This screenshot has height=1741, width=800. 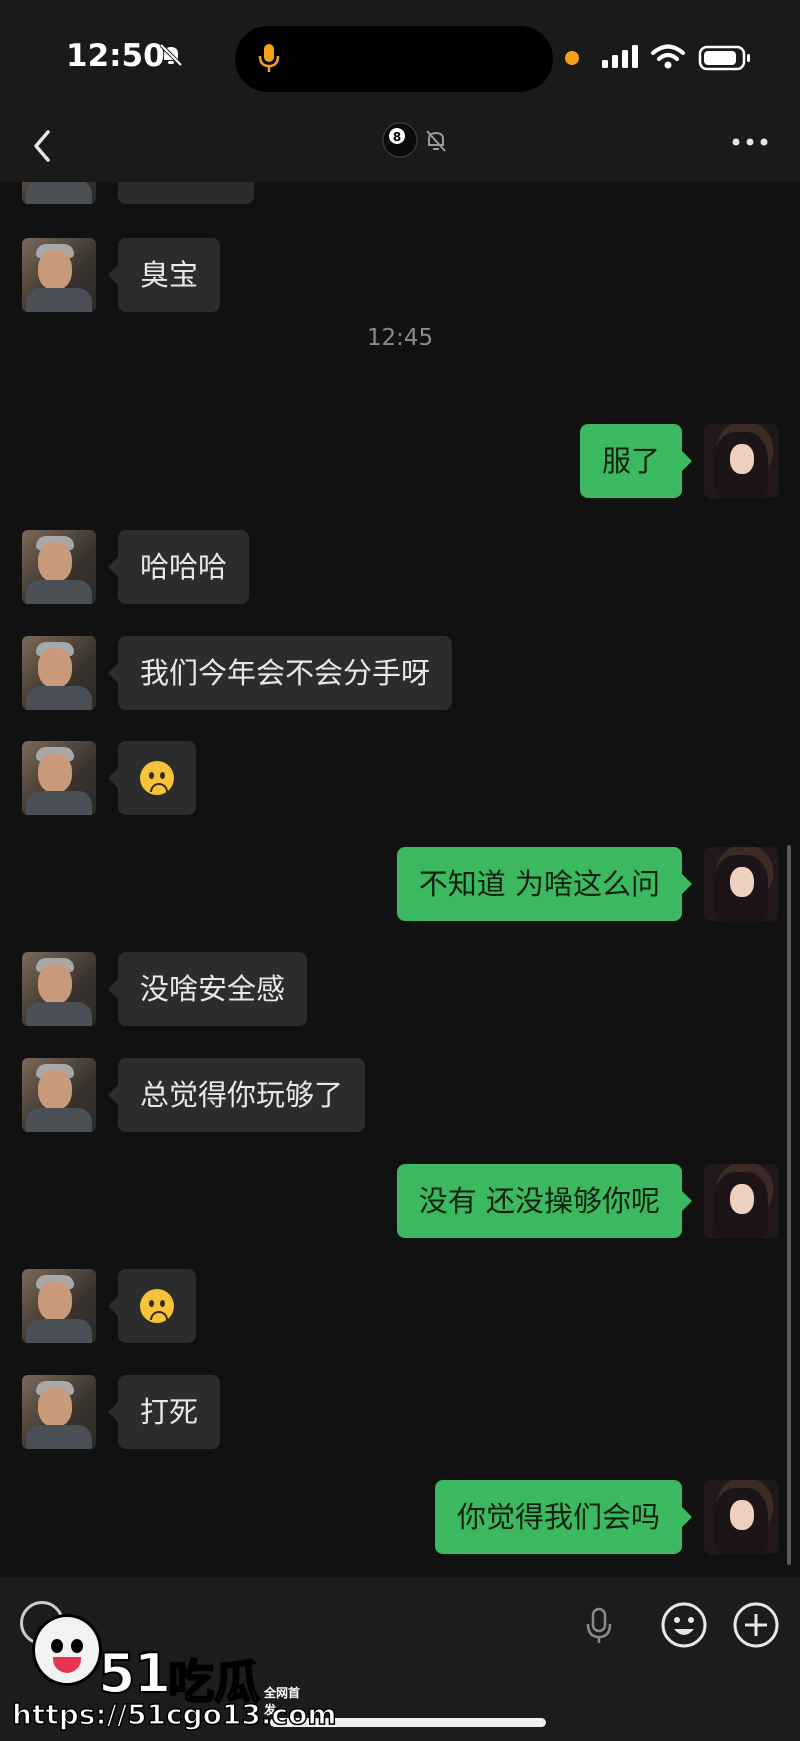 What do you see at coordinates (67, 1650) in the screenshot?
I see `watermark-mascot-icon` at bounding box center [67, 1650].